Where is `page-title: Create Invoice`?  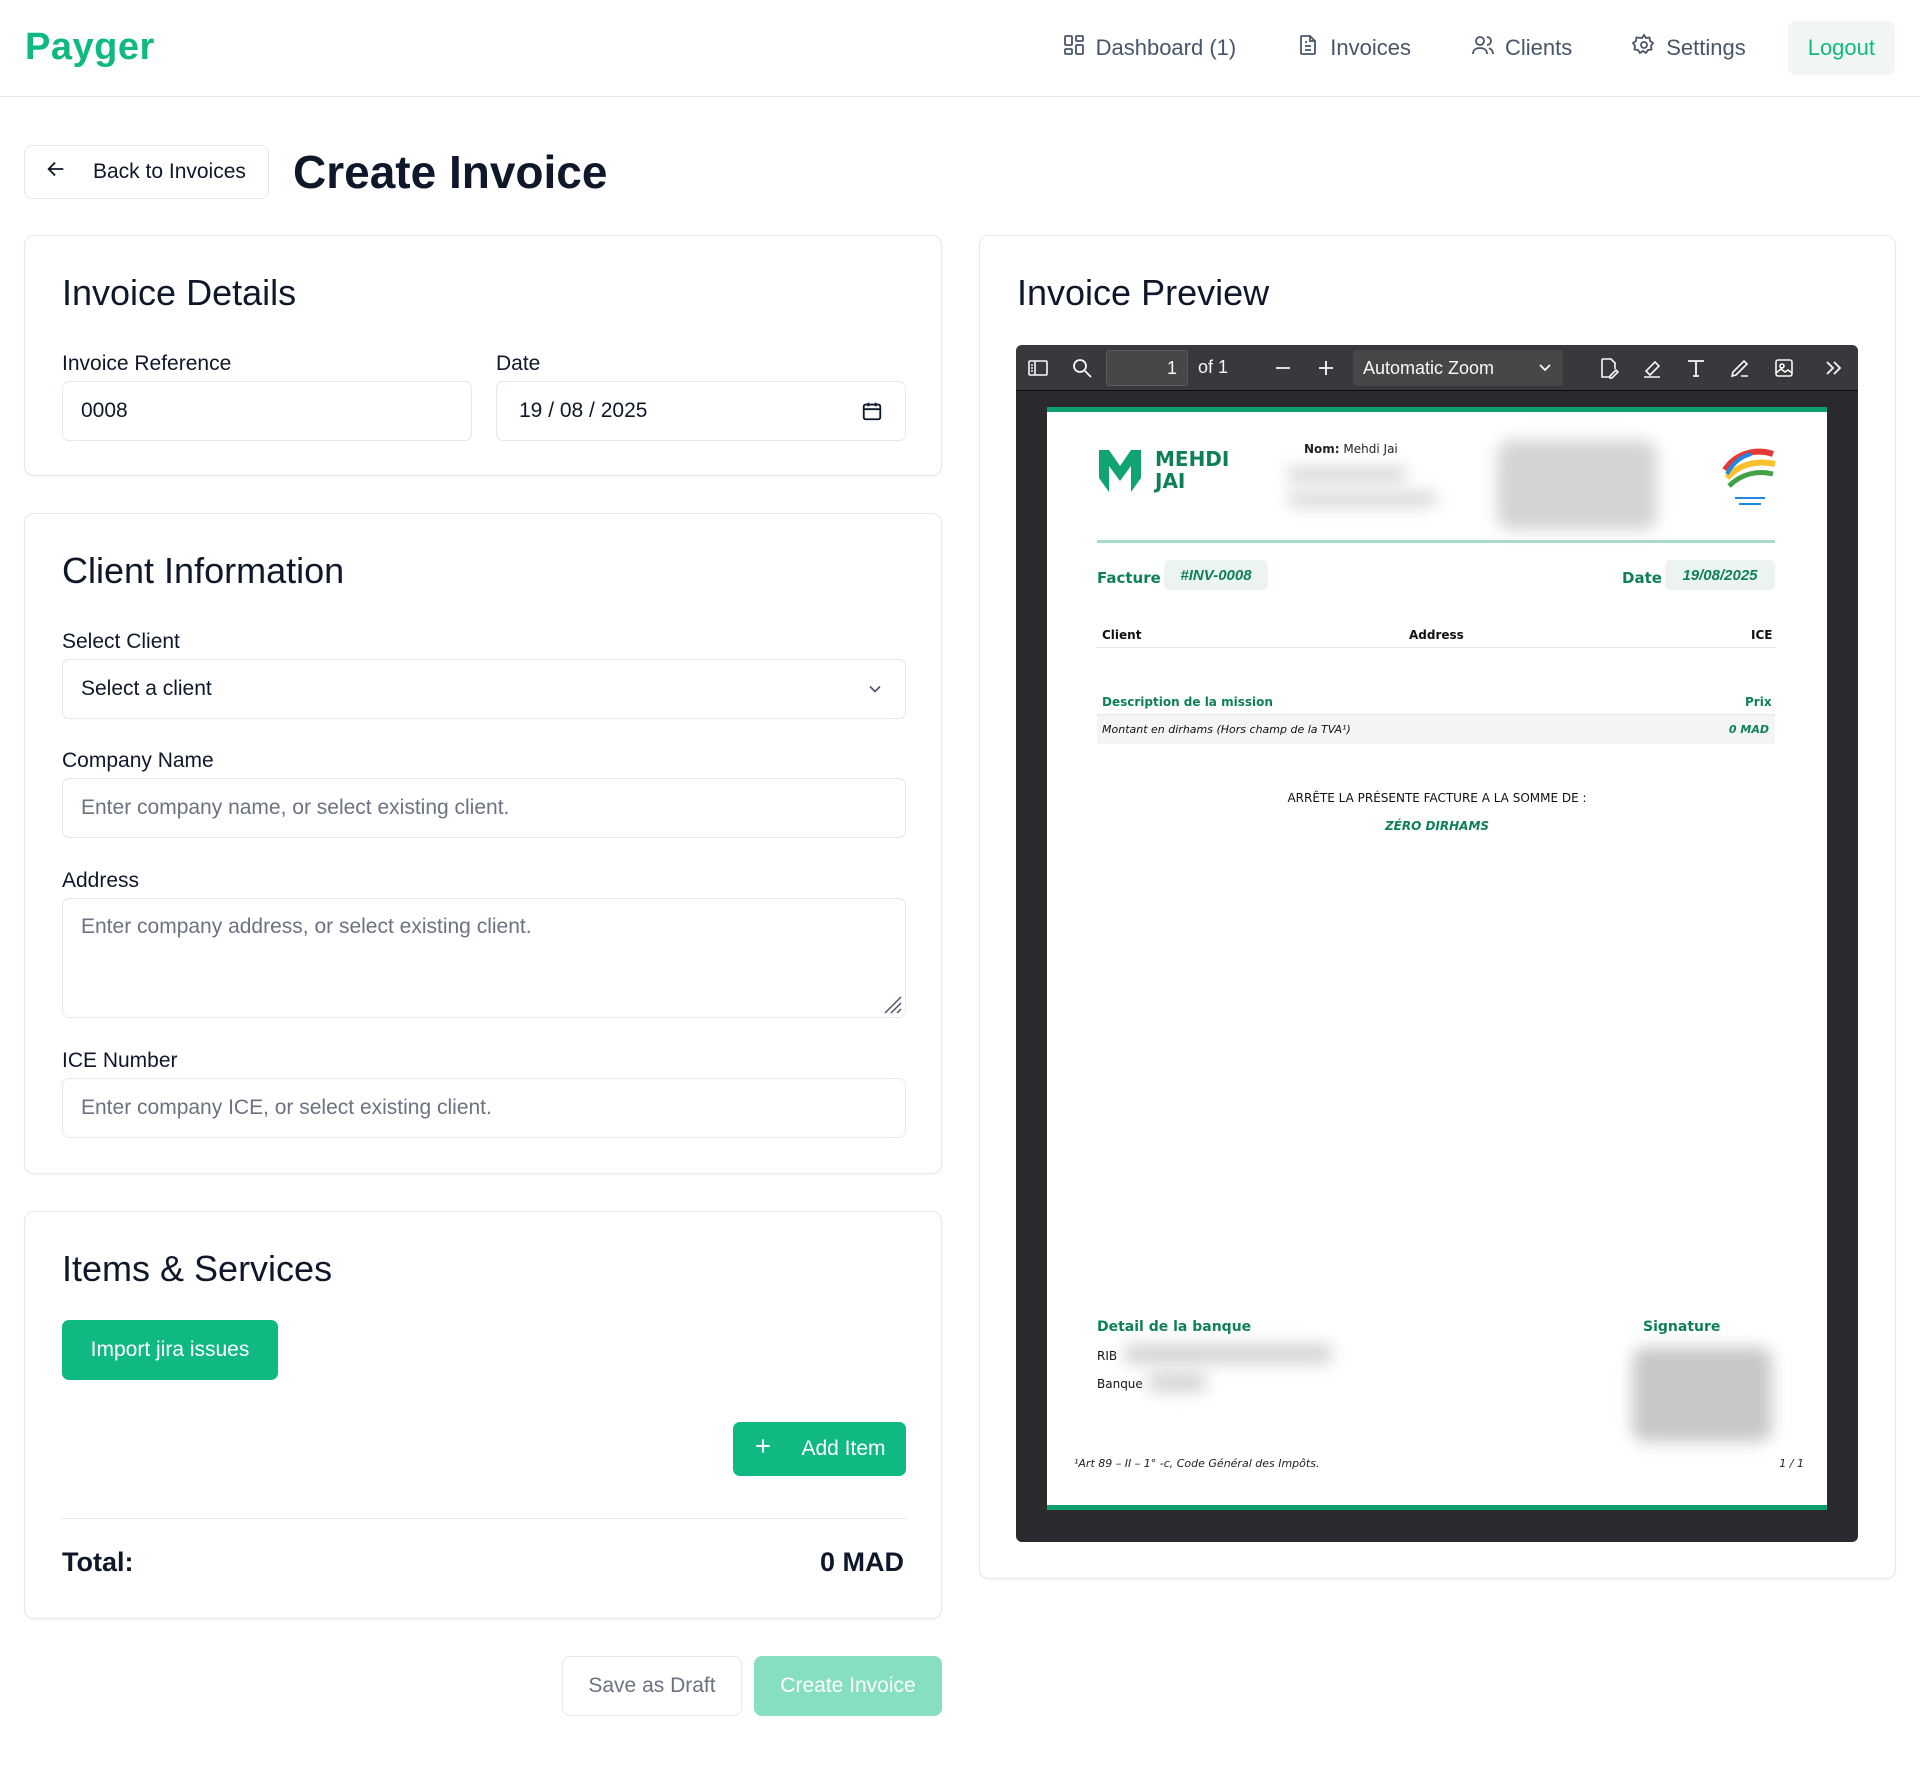
page-title: Create Invoice is located at coordinates (450, 172).